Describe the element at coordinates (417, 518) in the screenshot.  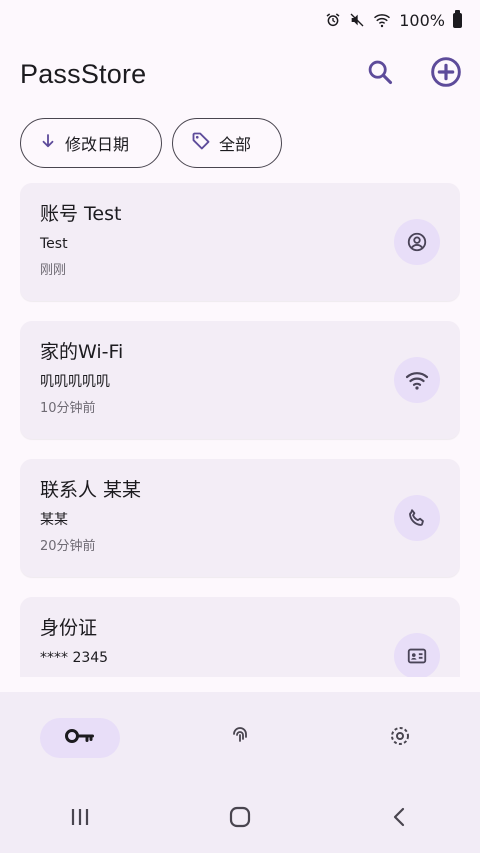
I see `phone-icon` at that location.